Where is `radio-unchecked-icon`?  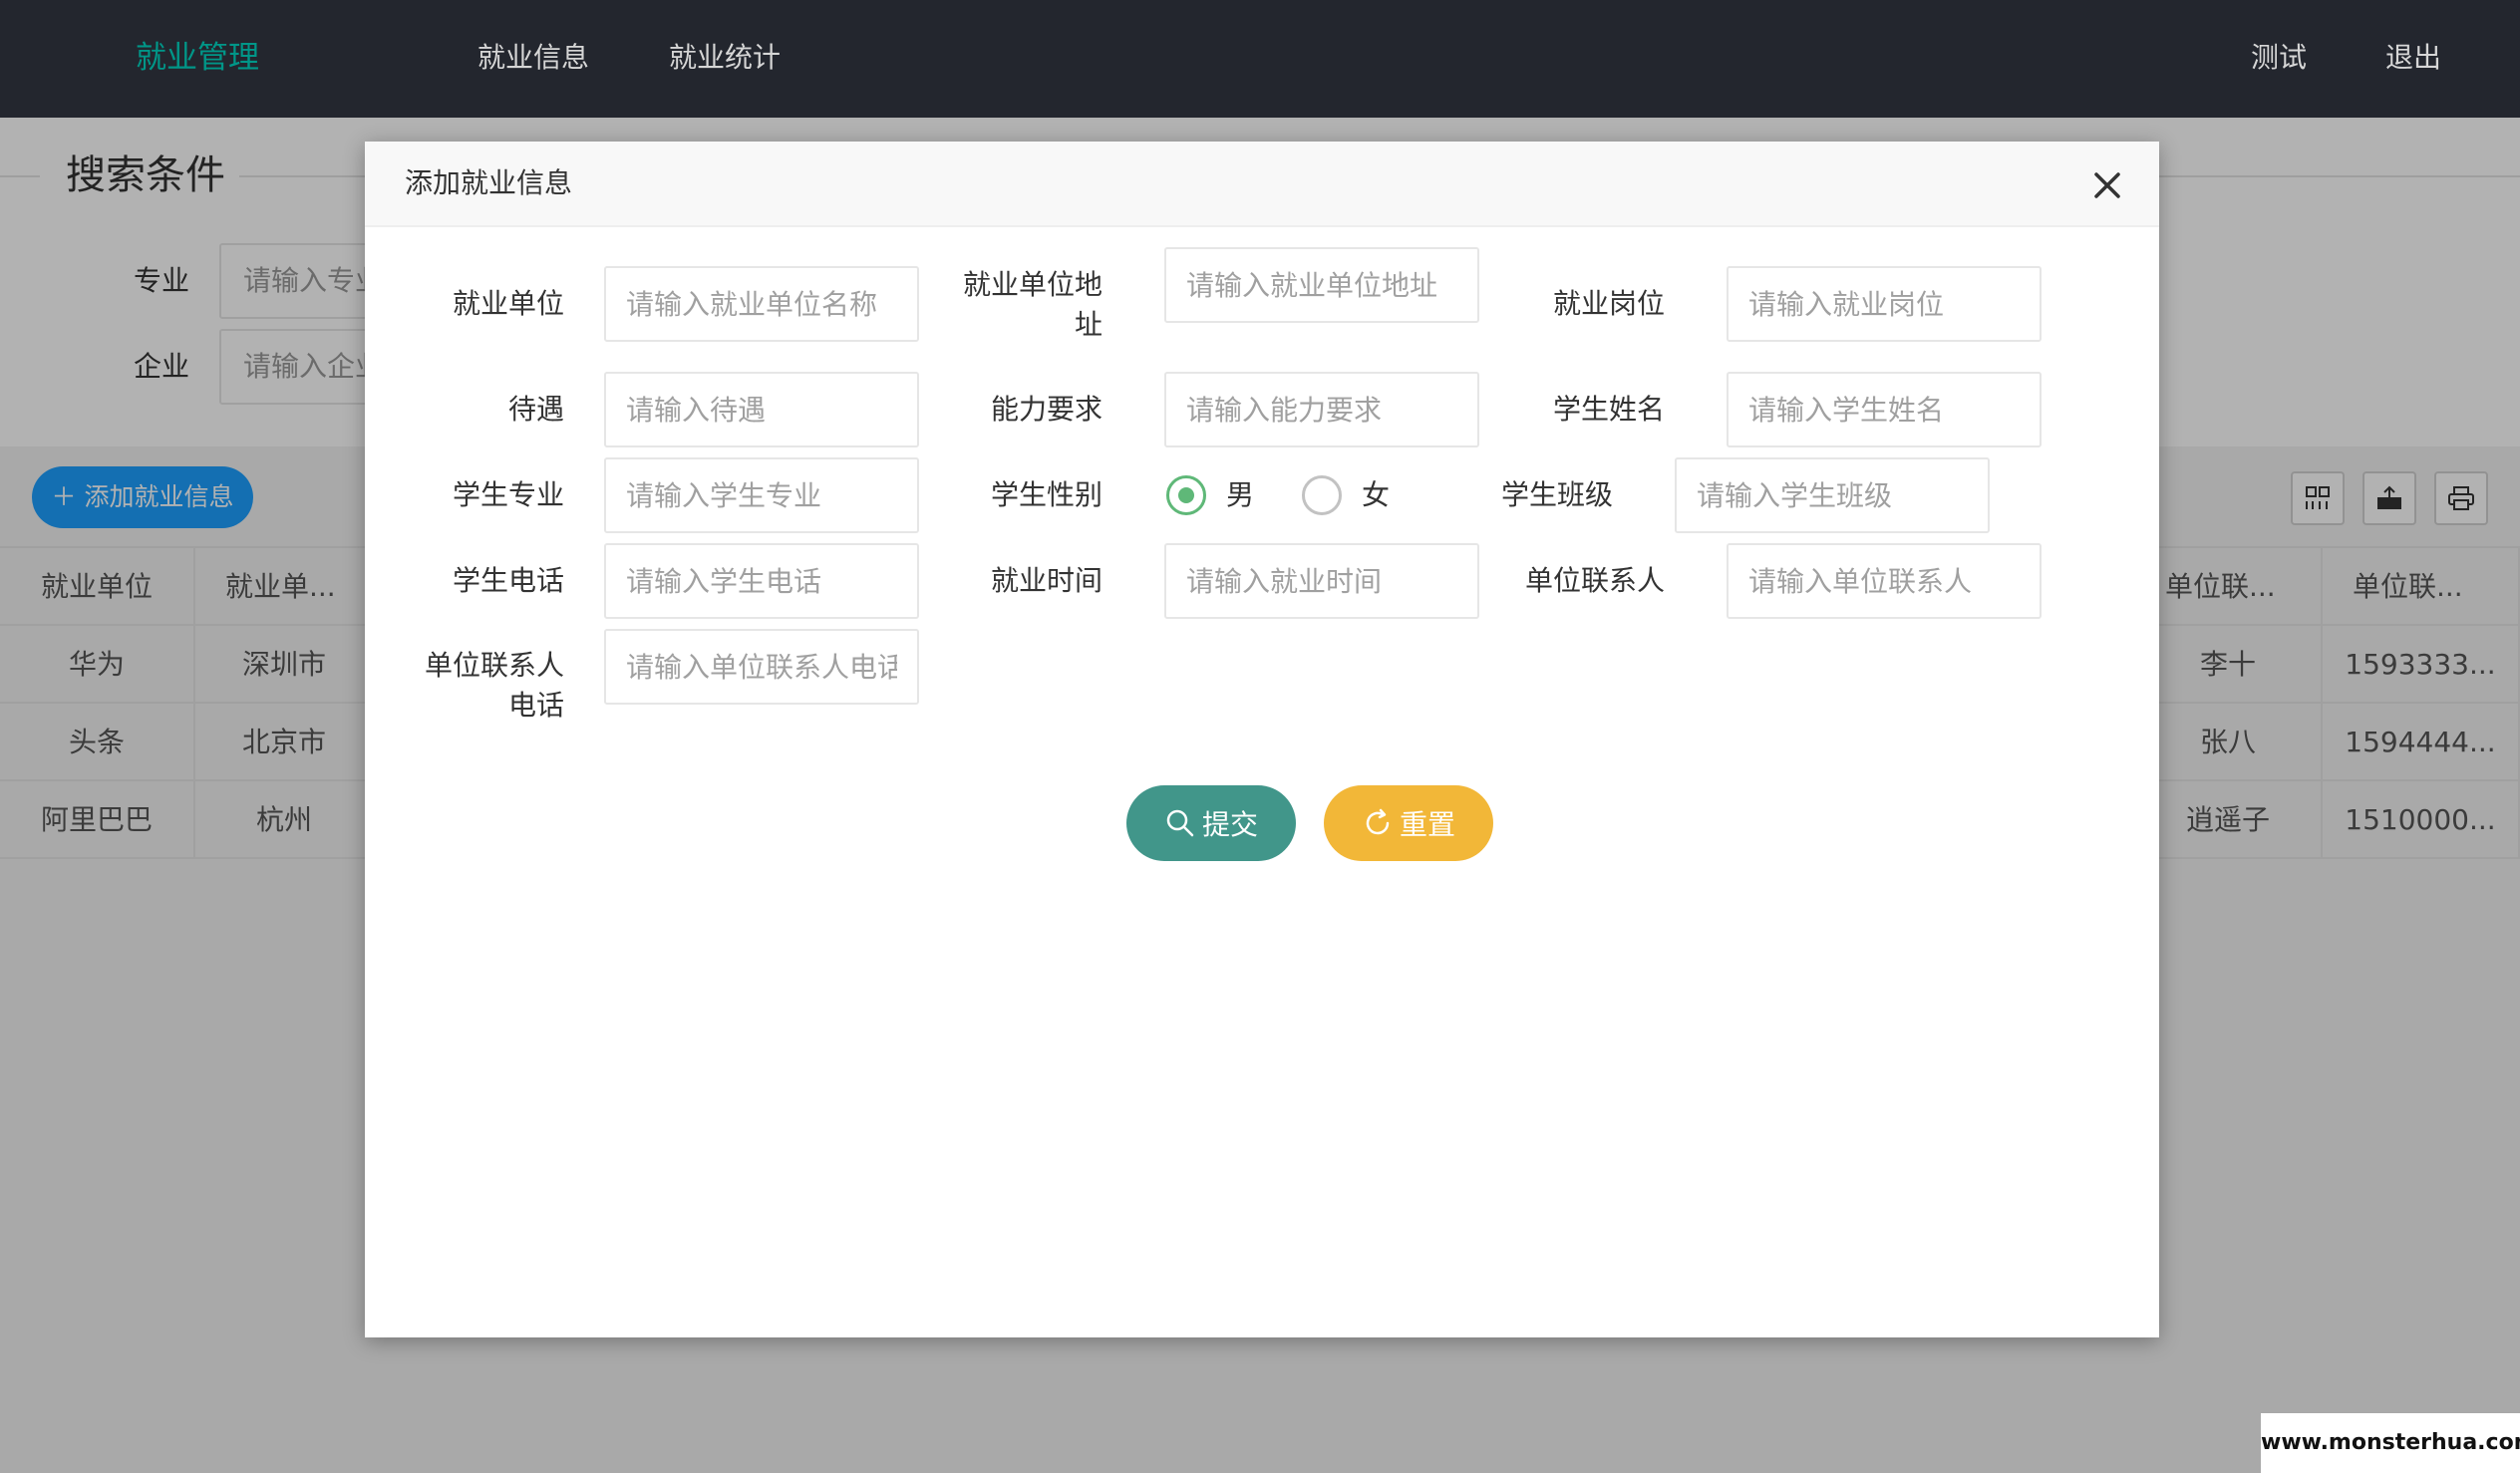 radio-unchecked-icon is located at coordinates (1322, 495).